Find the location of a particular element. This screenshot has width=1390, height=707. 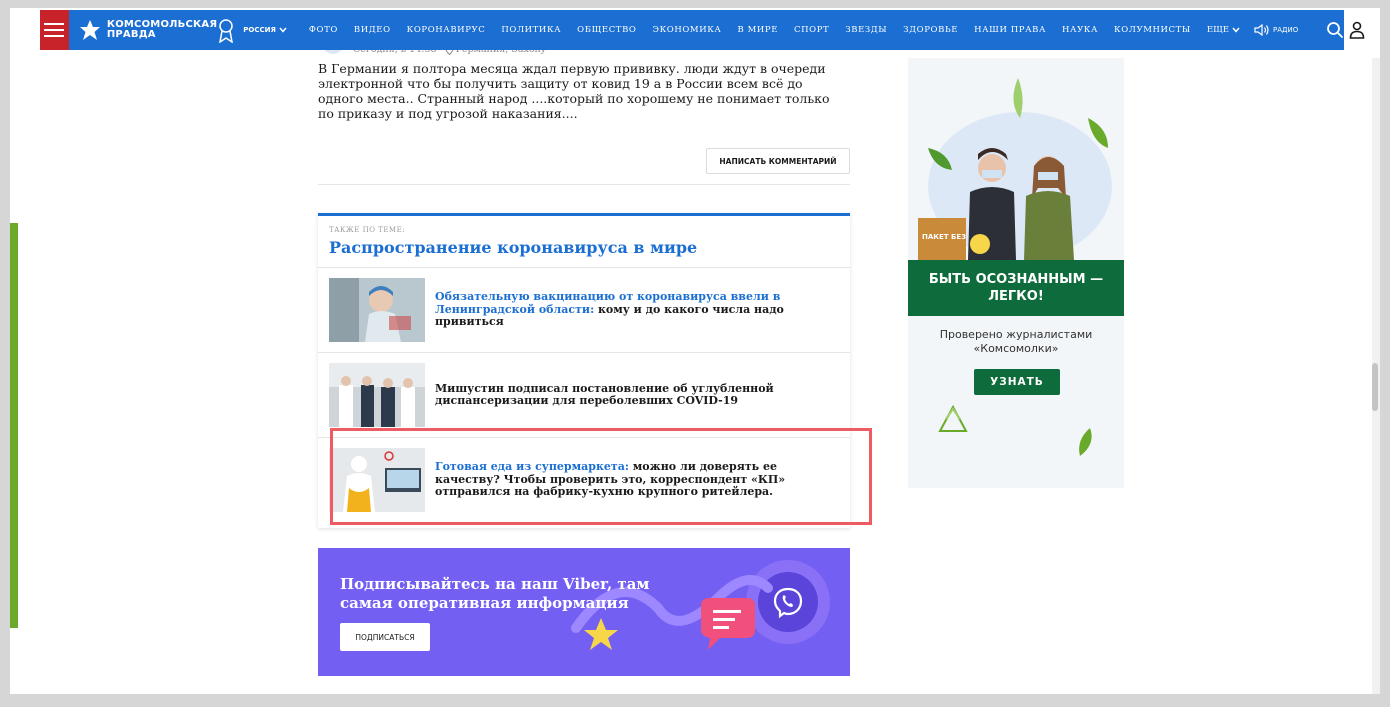

menu-item: ЗДОРОВЬЕ is located at coordinates (930, 30).